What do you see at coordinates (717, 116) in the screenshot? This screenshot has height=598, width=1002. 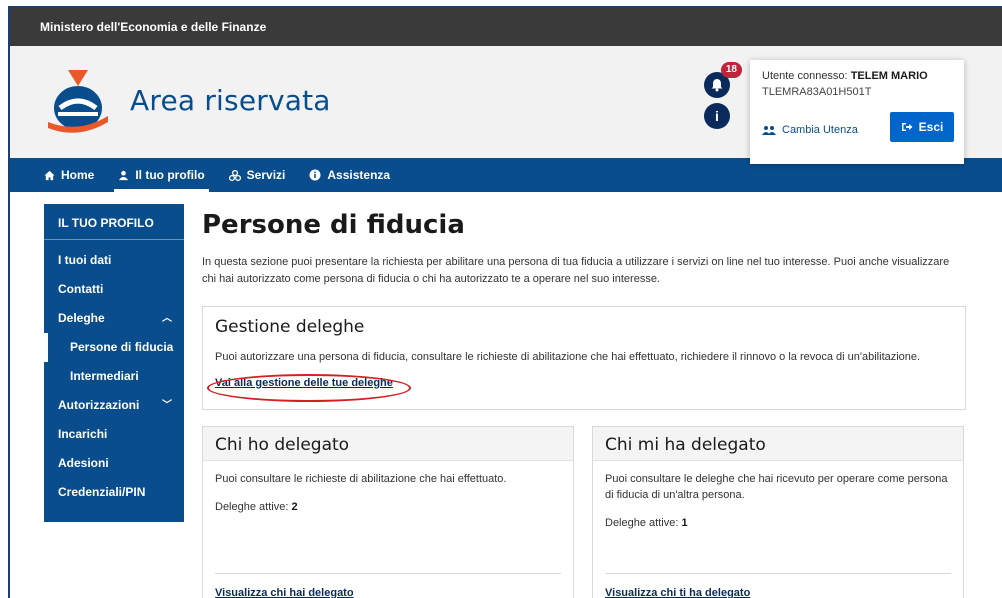 I see `info-icon: i` at bounding box center [717, 116].